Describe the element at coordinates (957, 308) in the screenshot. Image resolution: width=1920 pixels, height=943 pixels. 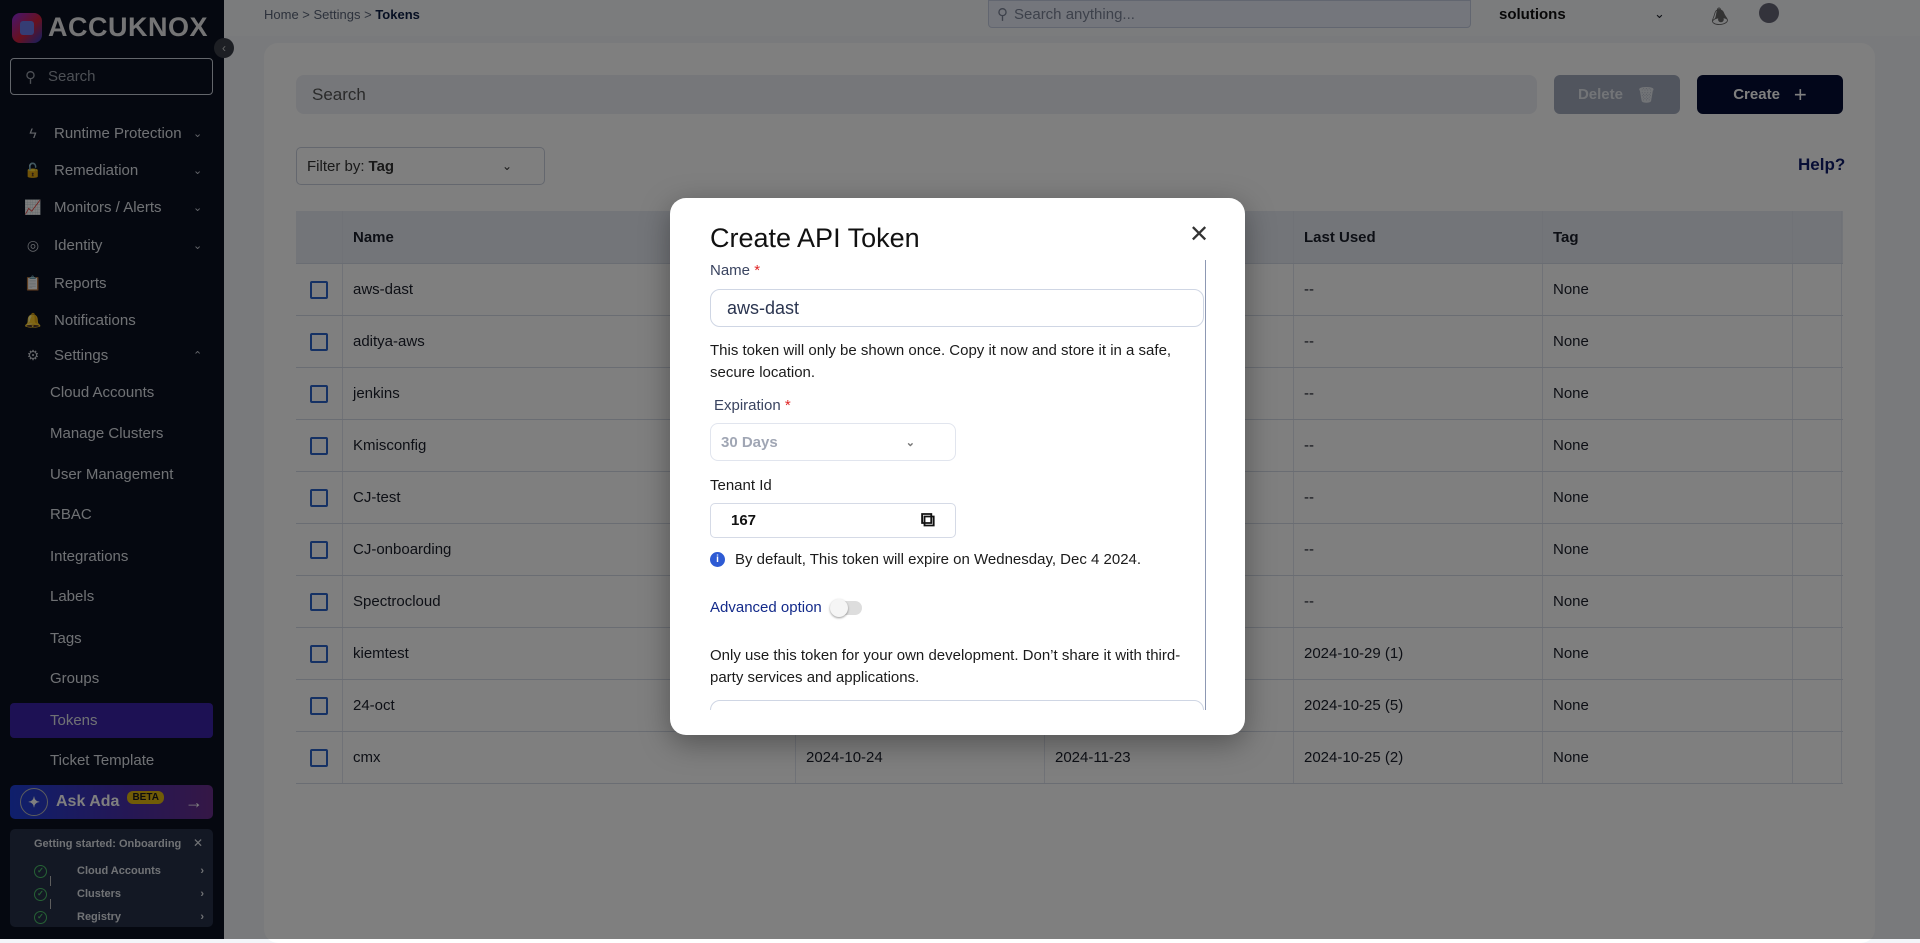
I see `name-input: aws-dast` at that location.